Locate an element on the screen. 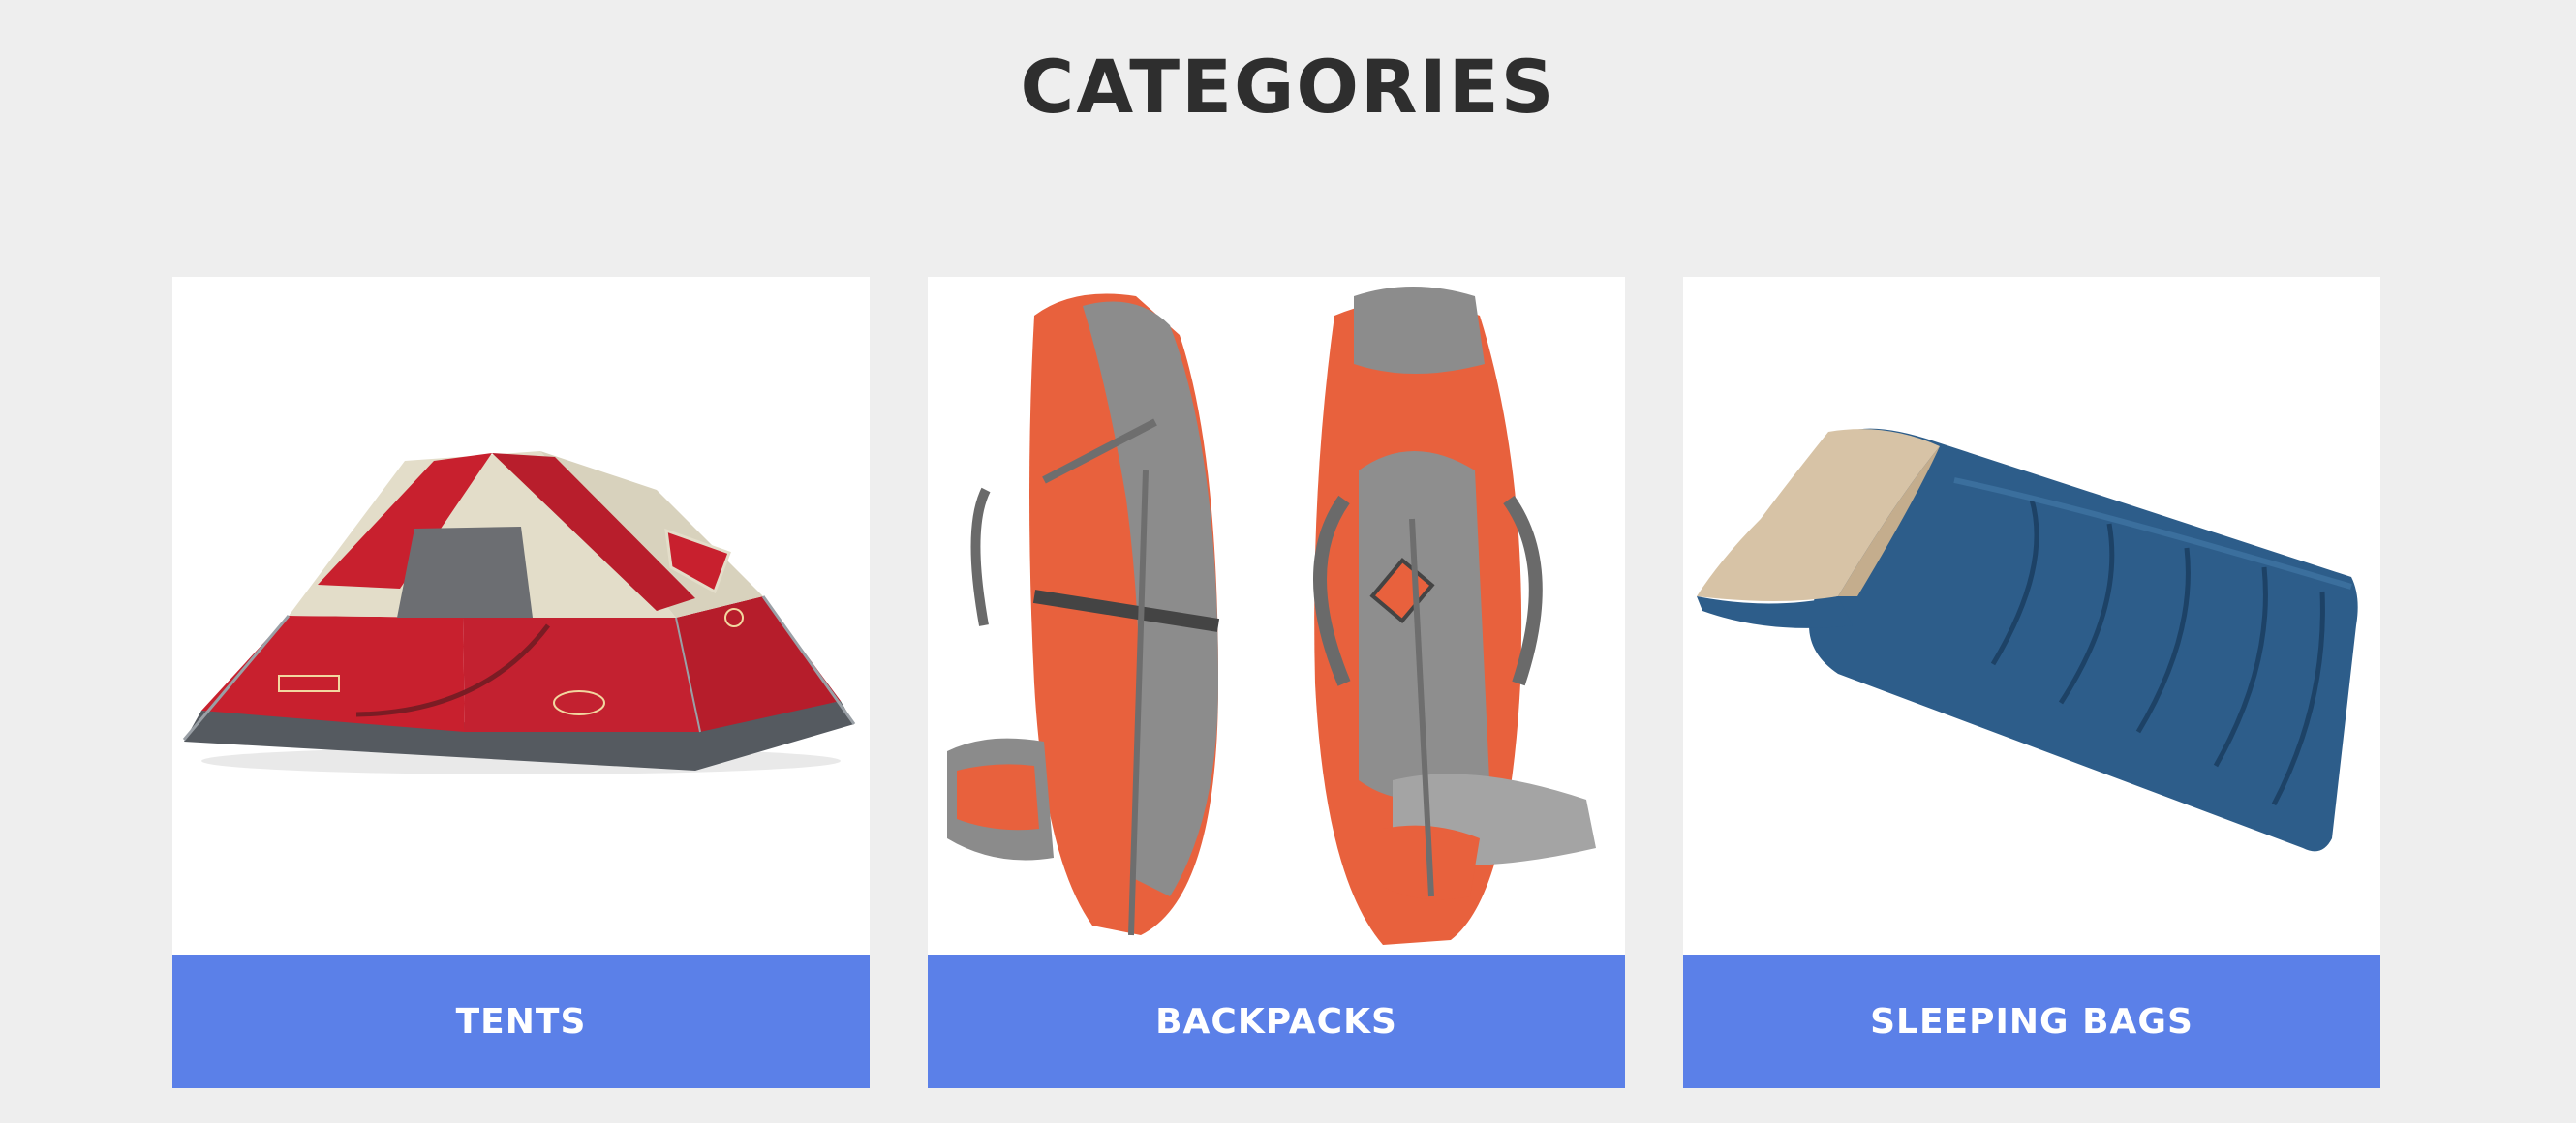 The image size is (2576, 1123). category-label-backpacks: BACKPACKS is located at coordinates (1276, 1021).